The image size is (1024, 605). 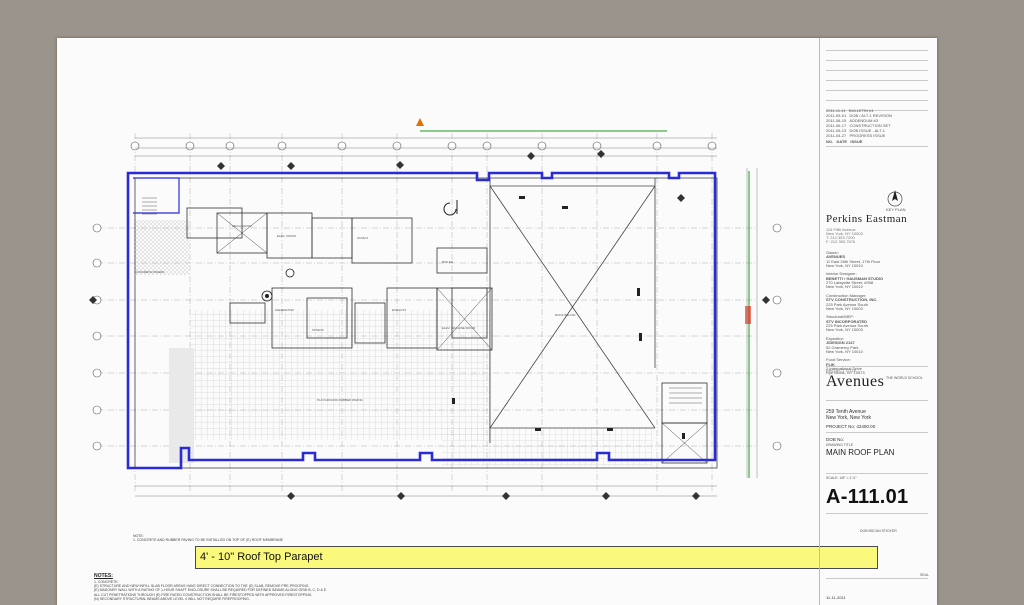 What do you see at coordinates (448, 262) in the screenshot?
I see `room-label: BOILER` at bounding box center [448, 262].